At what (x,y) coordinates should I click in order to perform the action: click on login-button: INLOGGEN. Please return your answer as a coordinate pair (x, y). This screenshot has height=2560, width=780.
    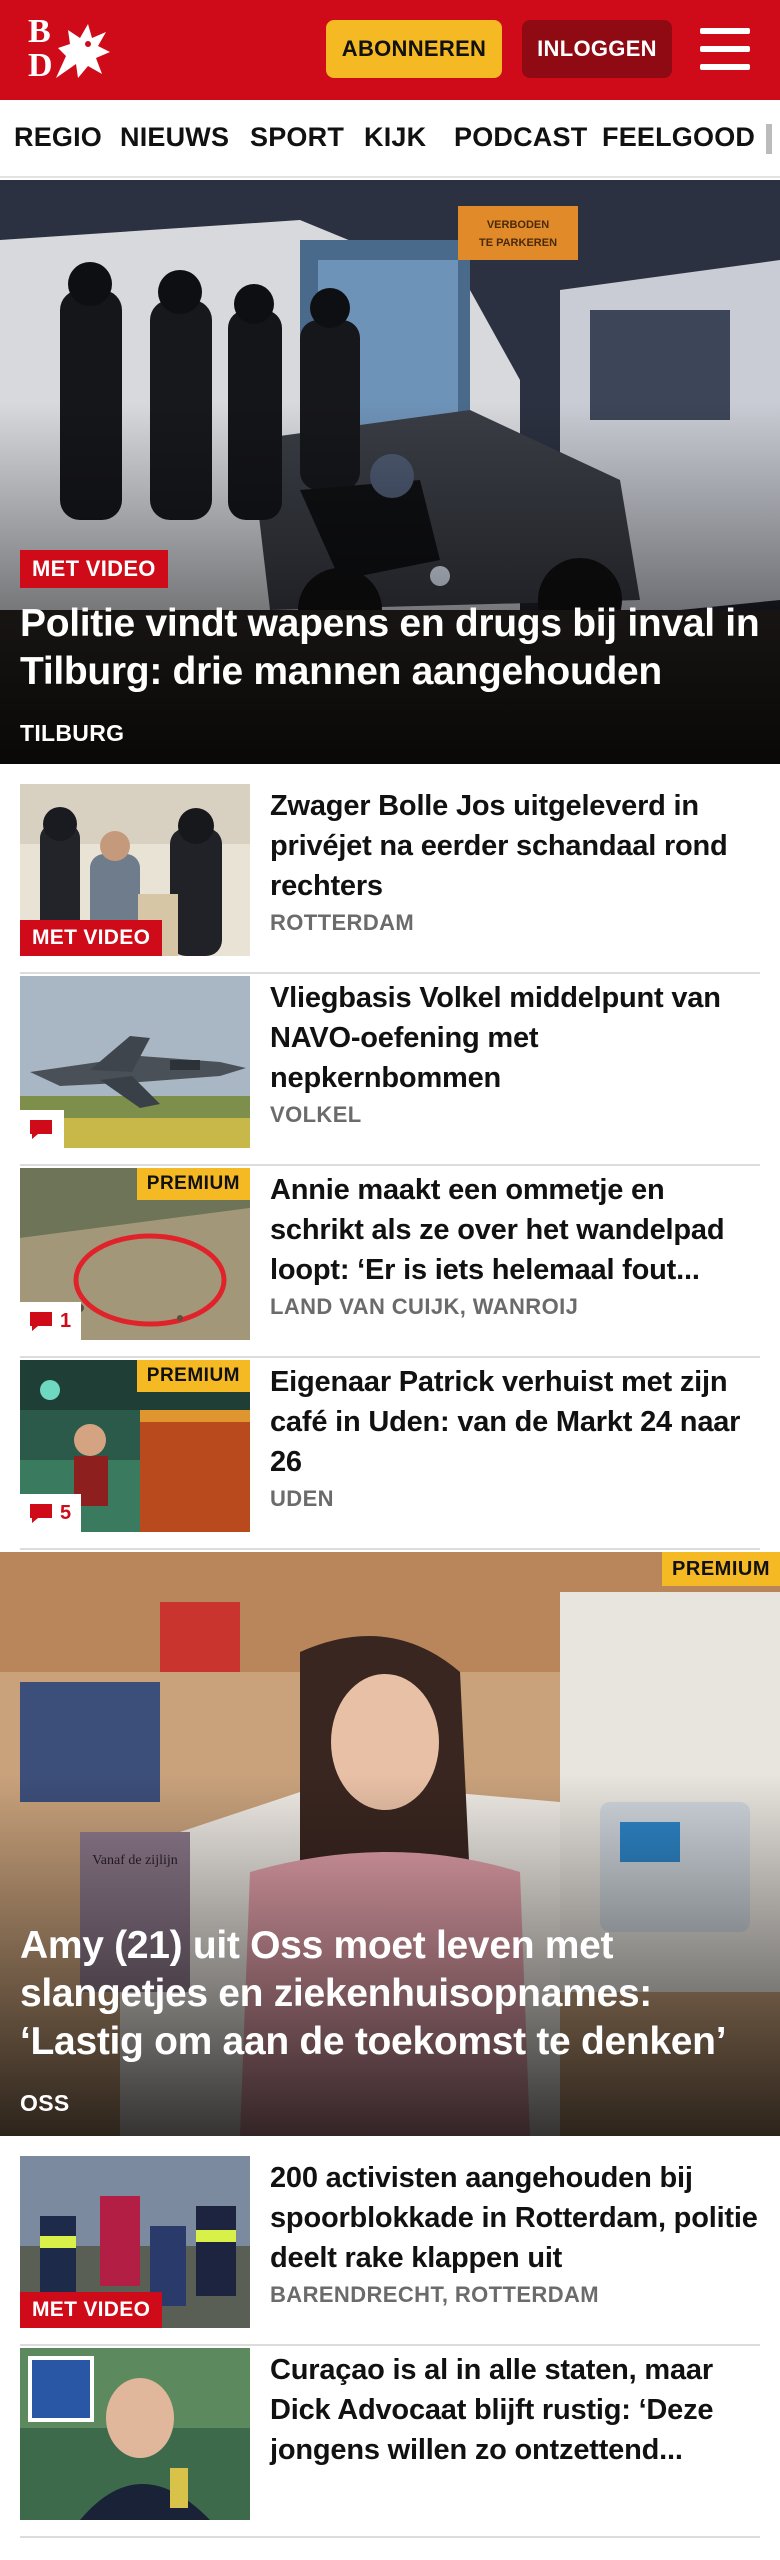
    Looking at the image, I should click on (597, 49).